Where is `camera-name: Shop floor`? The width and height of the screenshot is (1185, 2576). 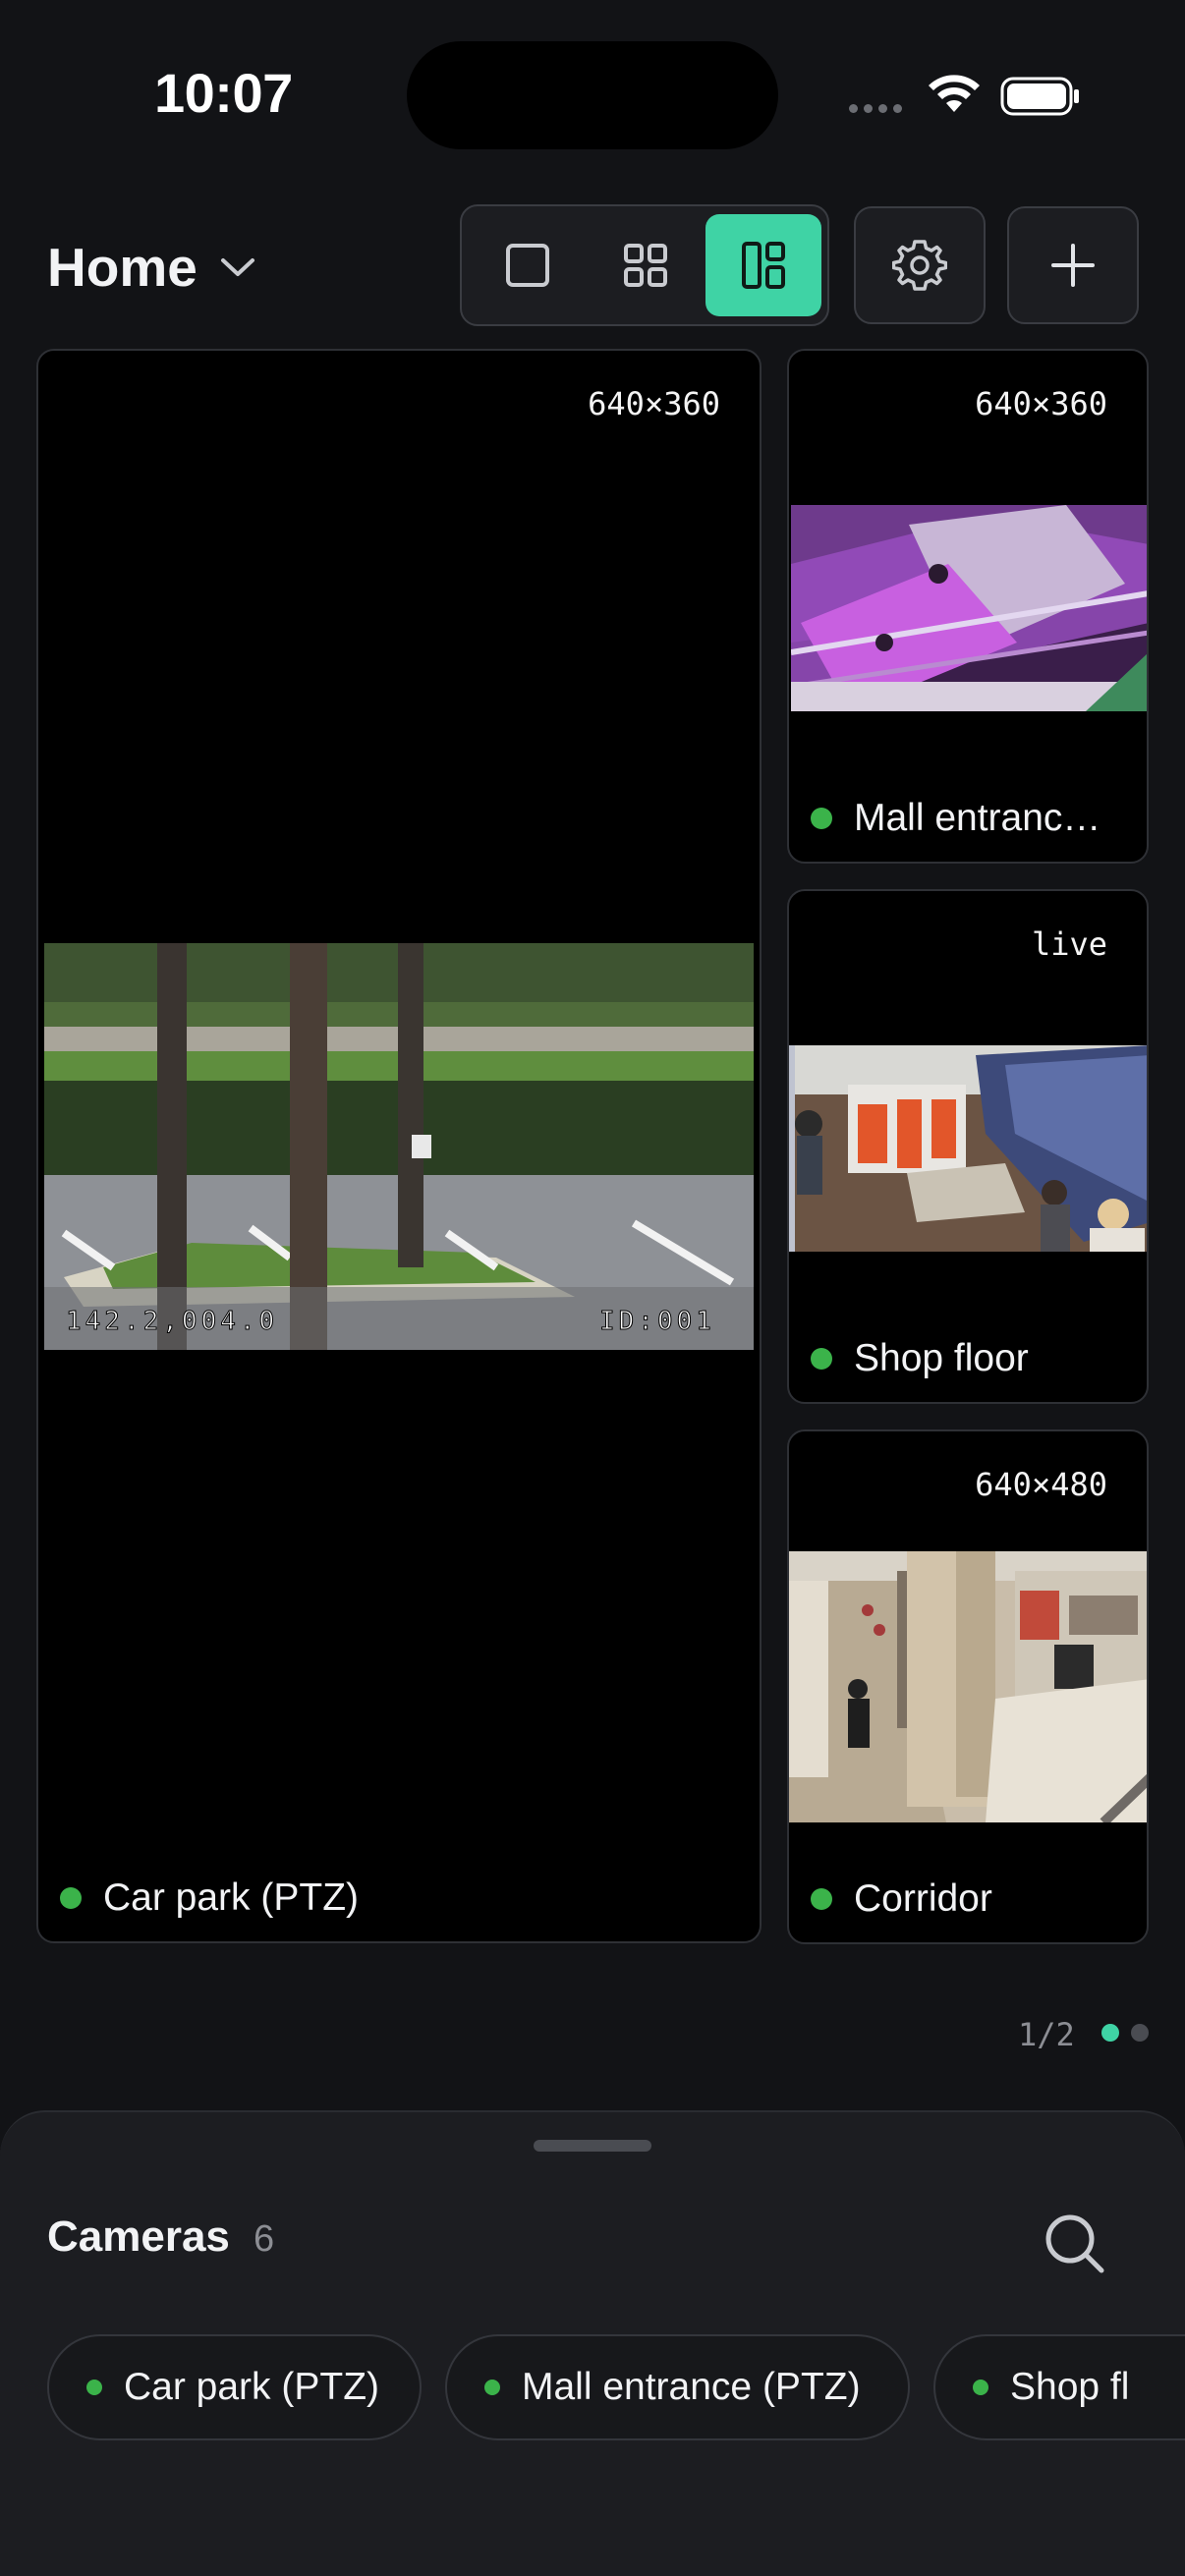
camera-name: Shop floor is located at coordinates (942, 1358).